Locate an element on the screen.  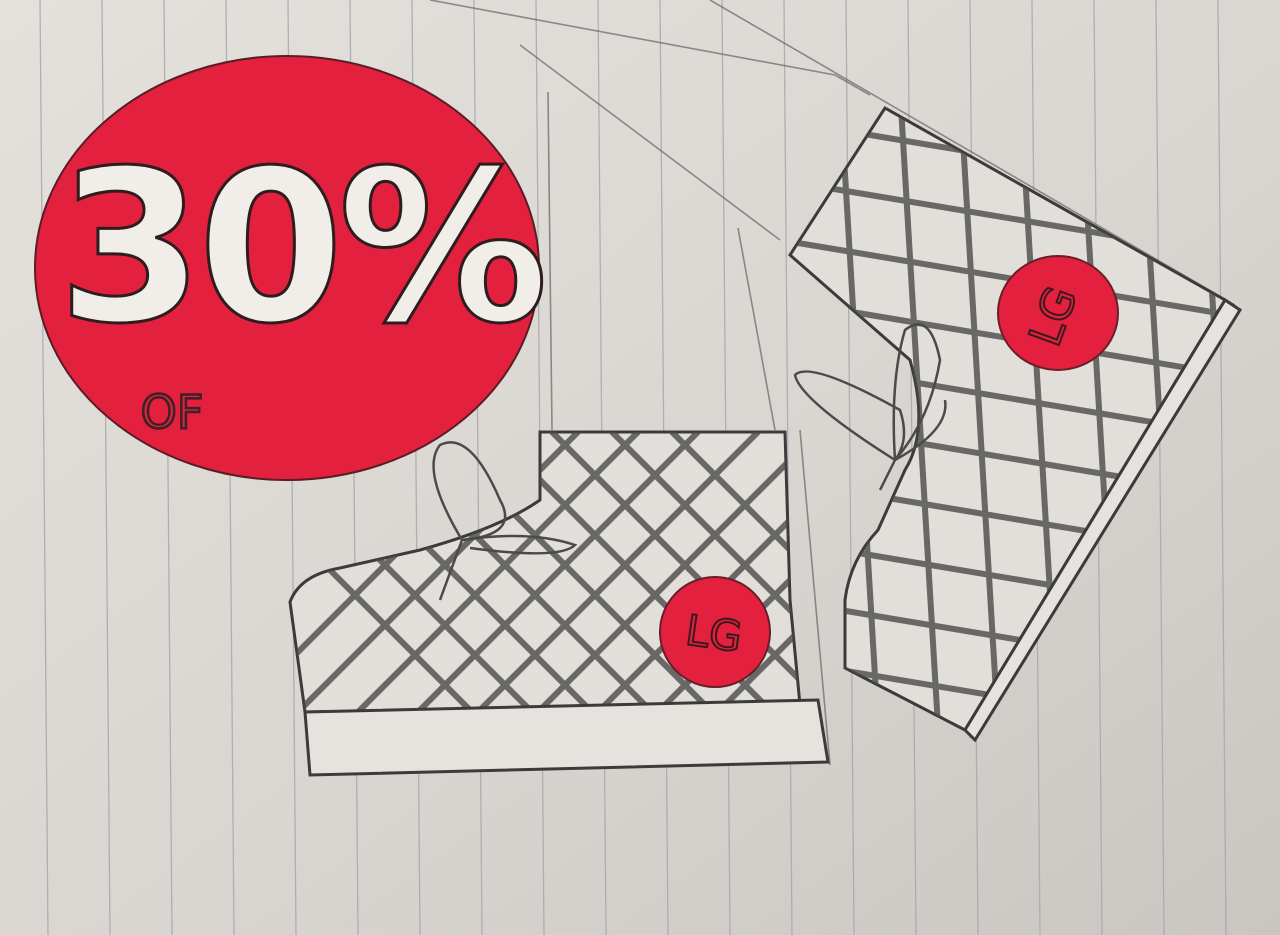
badge-percent-text: 30% is located at coordinates (300, 247).